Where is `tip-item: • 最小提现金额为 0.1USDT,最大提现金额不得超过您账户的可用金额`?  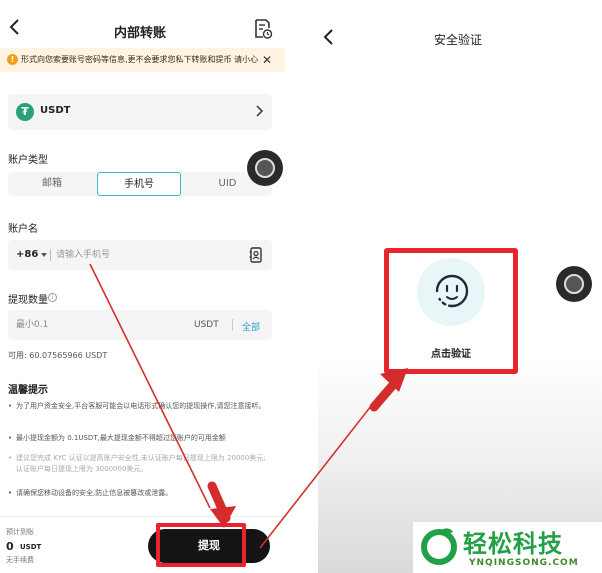 tip-item: • 最小提现金额为 0.1USDT,最大提现金额不得超过您账户的可用金额 is located at coordinates (117, 438).